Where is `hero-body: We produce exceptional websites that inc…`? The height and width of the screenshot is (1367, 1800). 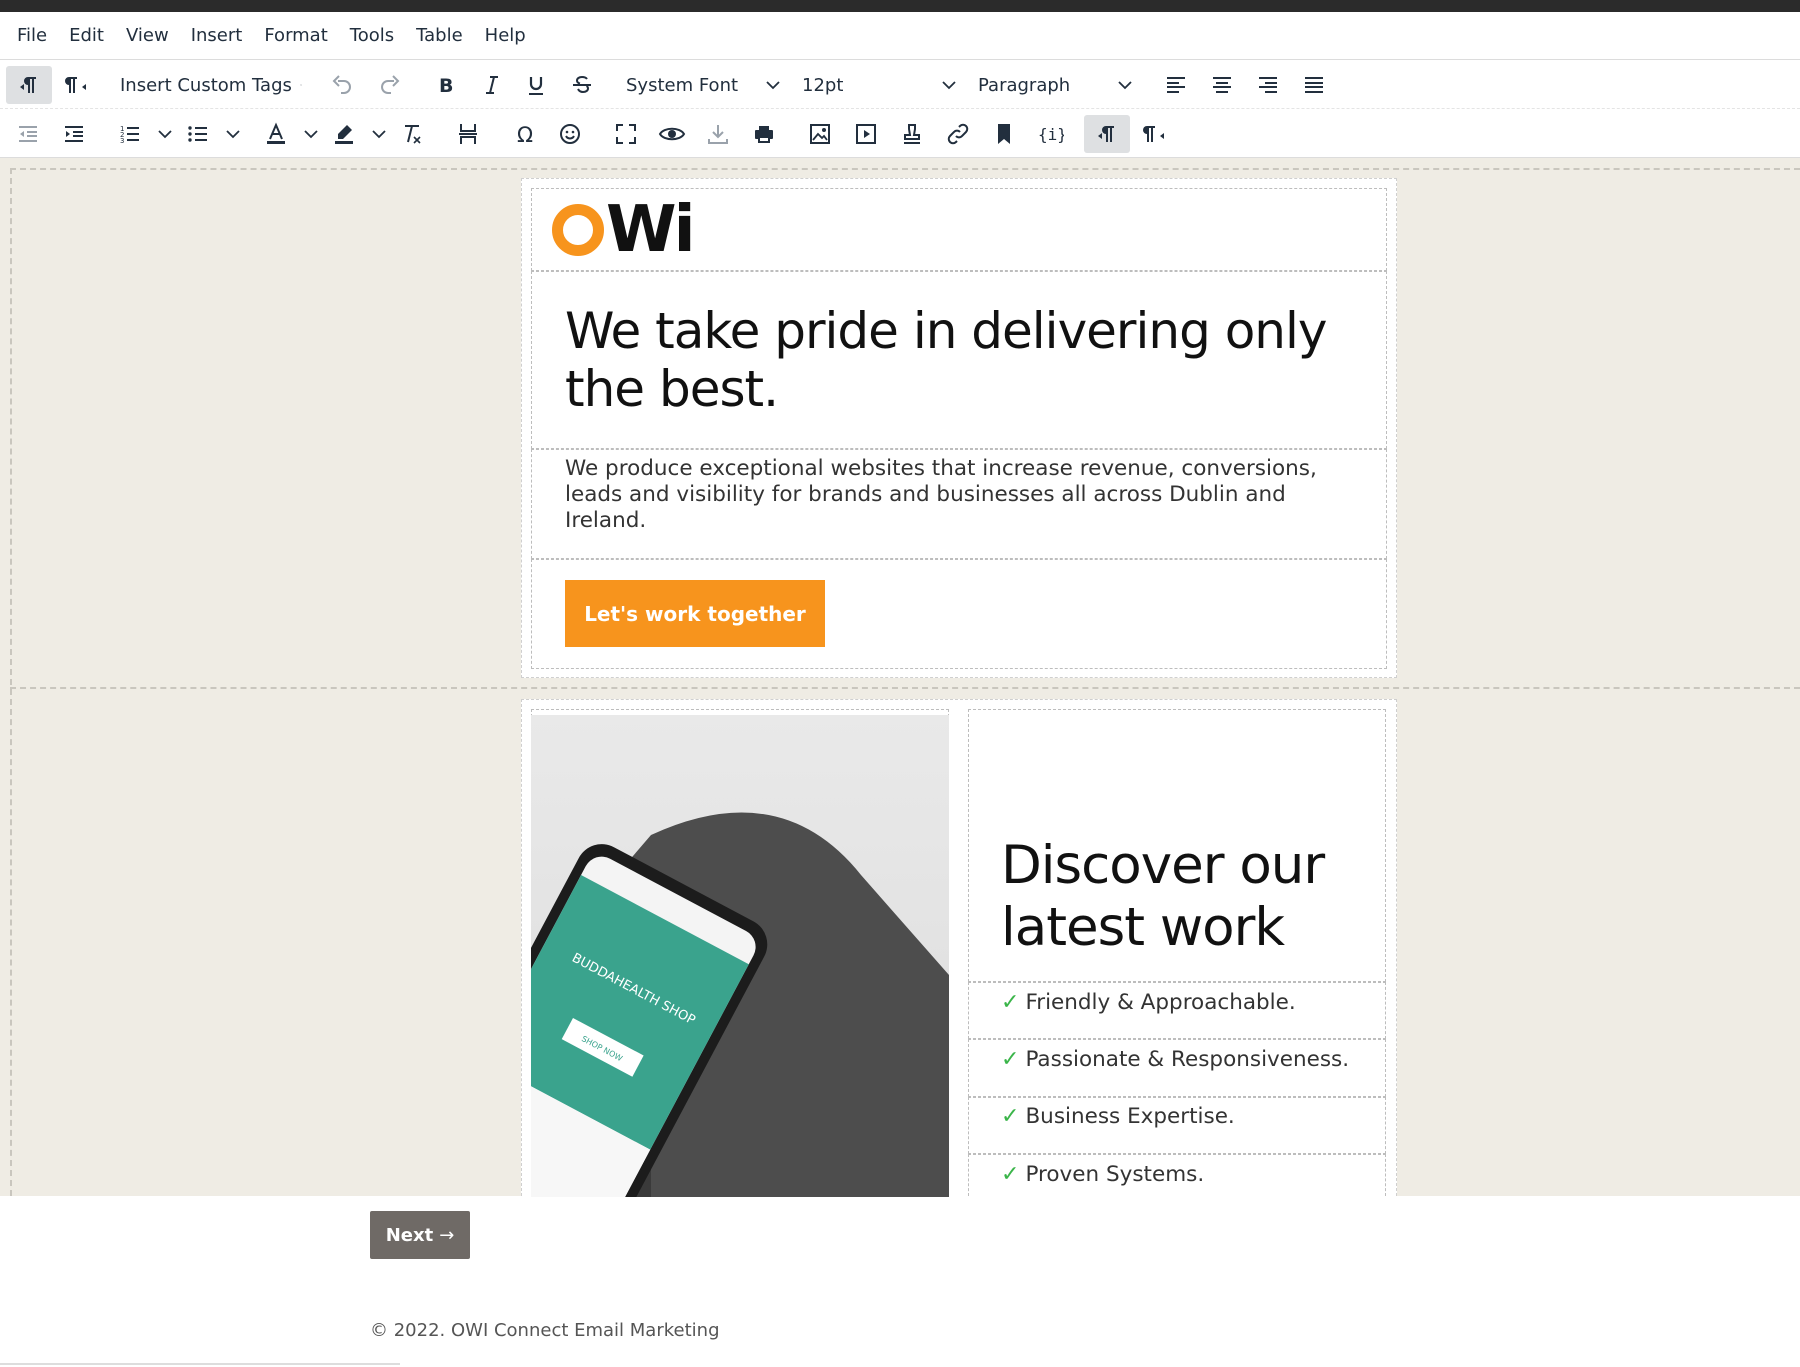
hero-body: We produce exceptional websites that inc… is located at coordinates (955, 495).